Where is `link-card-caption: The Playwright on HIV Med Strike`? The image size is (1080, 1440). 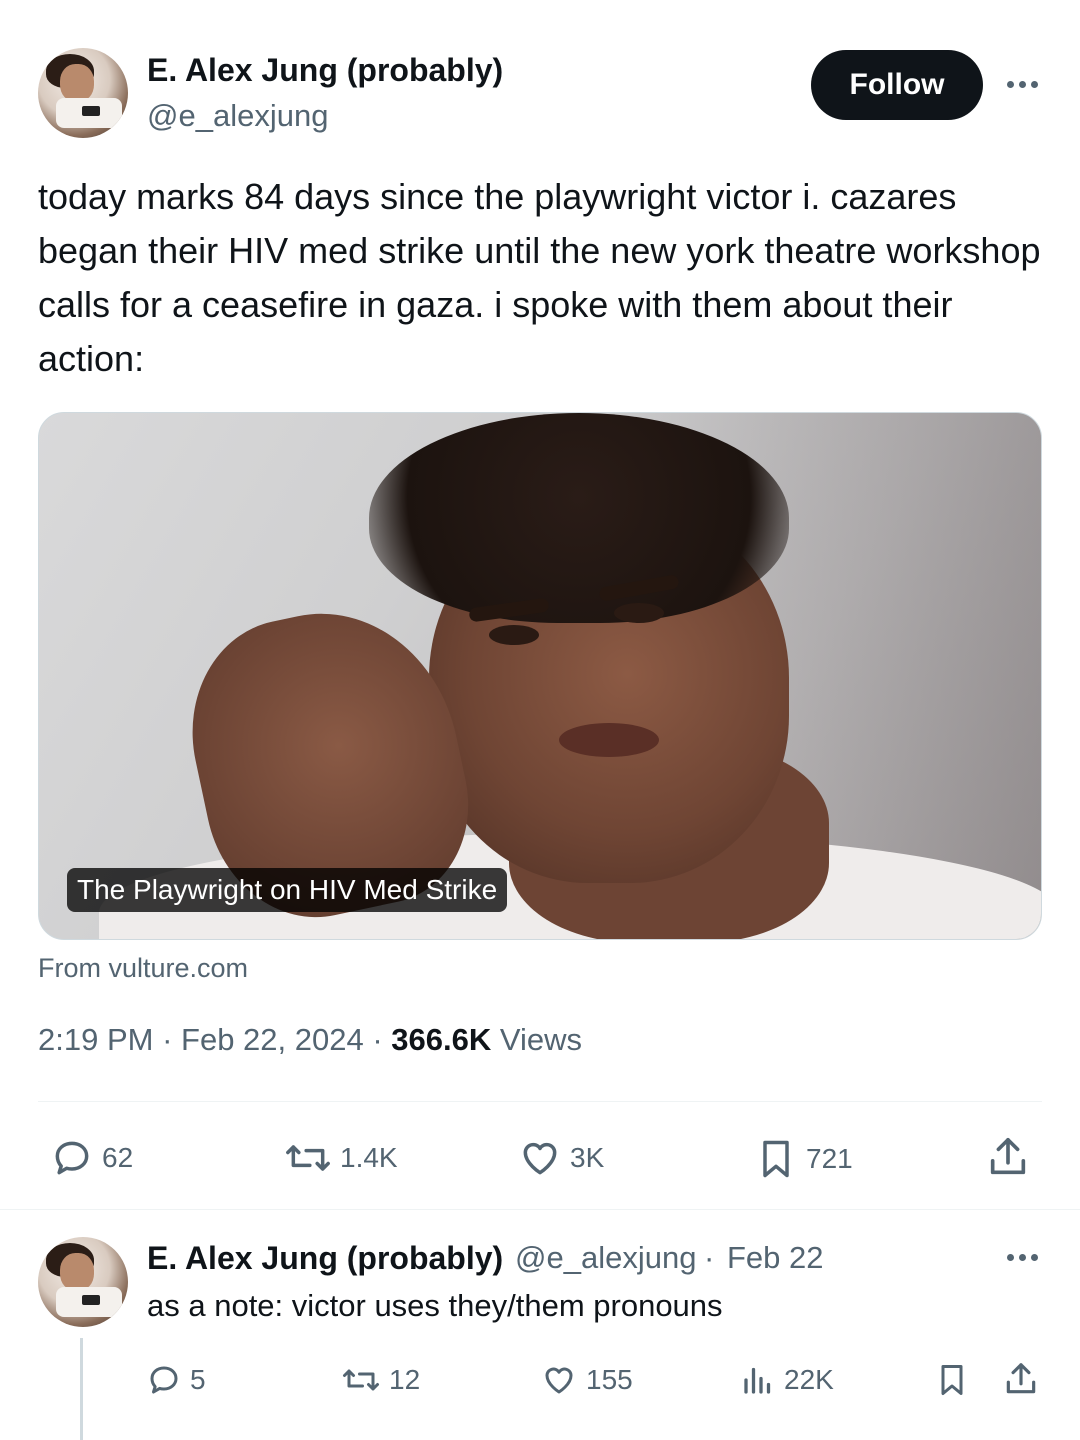
link-card-caption: The Playwright on HIV Med Strike is located at coordinates (287, 890).